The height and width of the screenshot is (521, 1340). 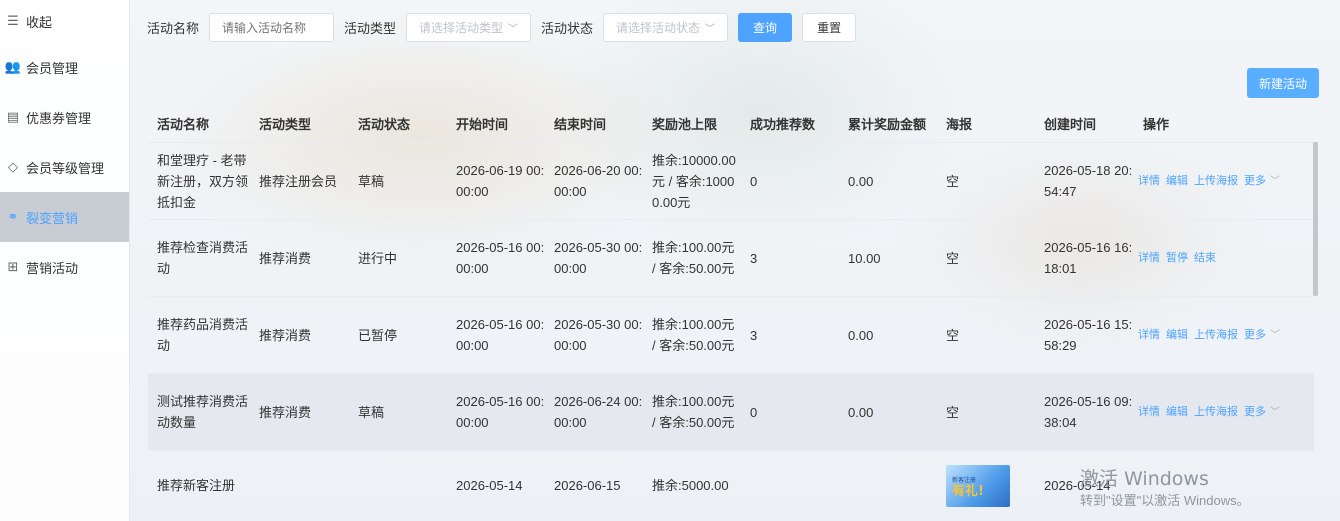 What do you see at coordinates (13, 20) in the screenshot?
I see `collapse-icon: ☰` at bounding box center [13, 20].